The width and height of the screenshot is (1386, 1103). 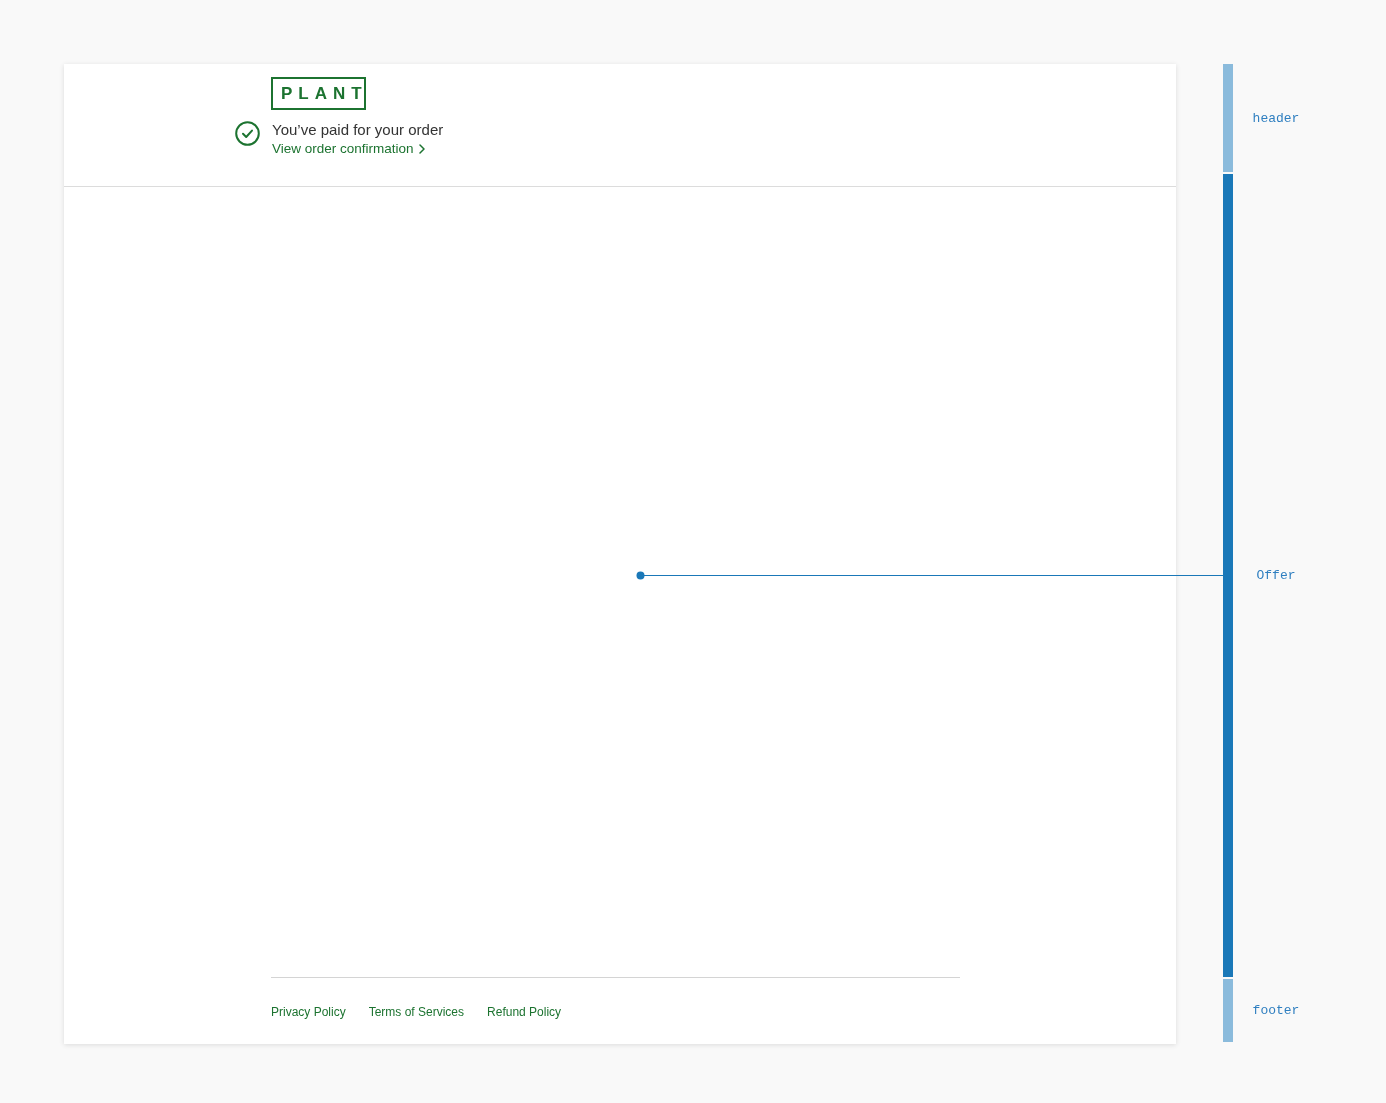 I want to click on chevron-right-icon, so click(x=421, y=149).